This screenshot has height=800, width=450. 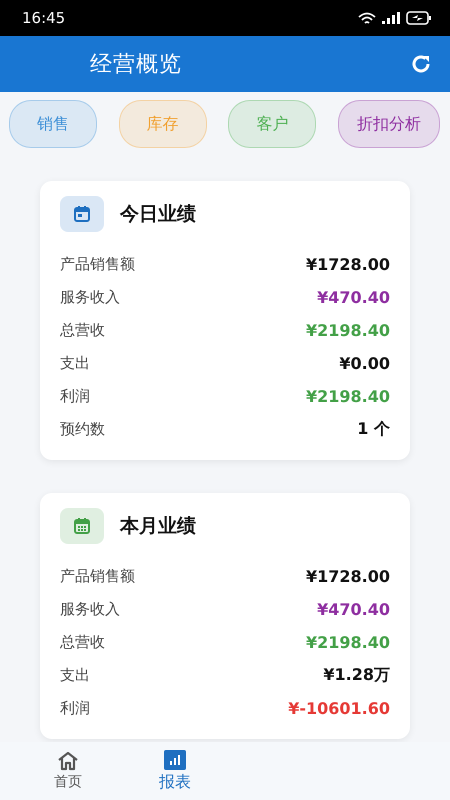 I want to click on category-tab: 折扣分析, so click(x=389, y=124).